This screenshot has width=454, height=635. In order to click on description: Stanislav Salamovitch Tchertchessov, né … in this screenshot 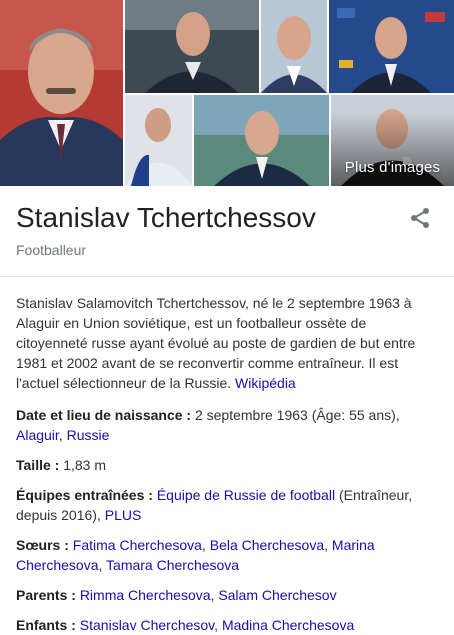, I will do `click(227, 343)`.